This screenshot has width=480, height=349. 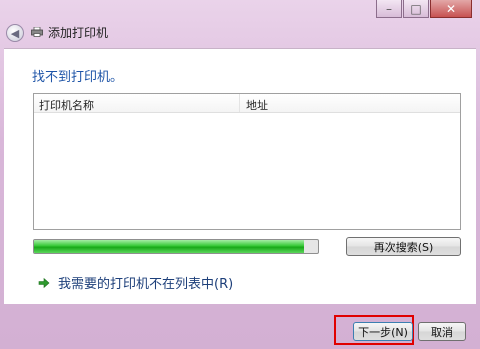 I want to click on page-heading: 找不到打印机。, so click(x=78, y=77).